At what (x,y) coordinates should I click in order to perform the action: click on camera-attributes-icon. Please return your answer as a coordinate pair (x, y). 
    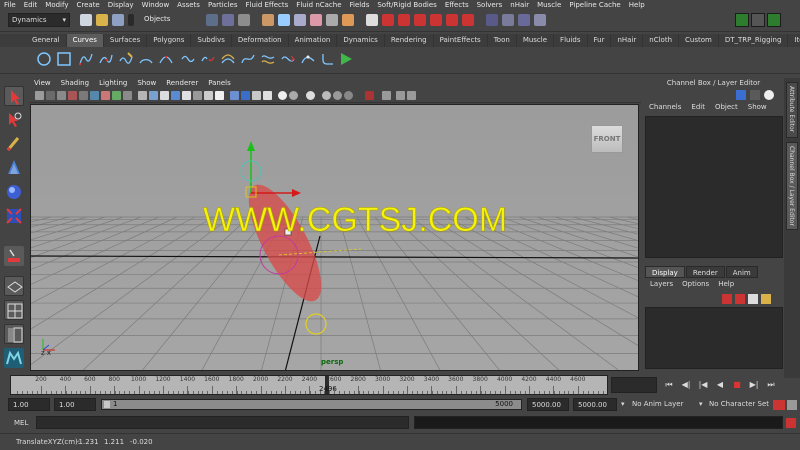
    Looking at the image, I should click on (50, 95).